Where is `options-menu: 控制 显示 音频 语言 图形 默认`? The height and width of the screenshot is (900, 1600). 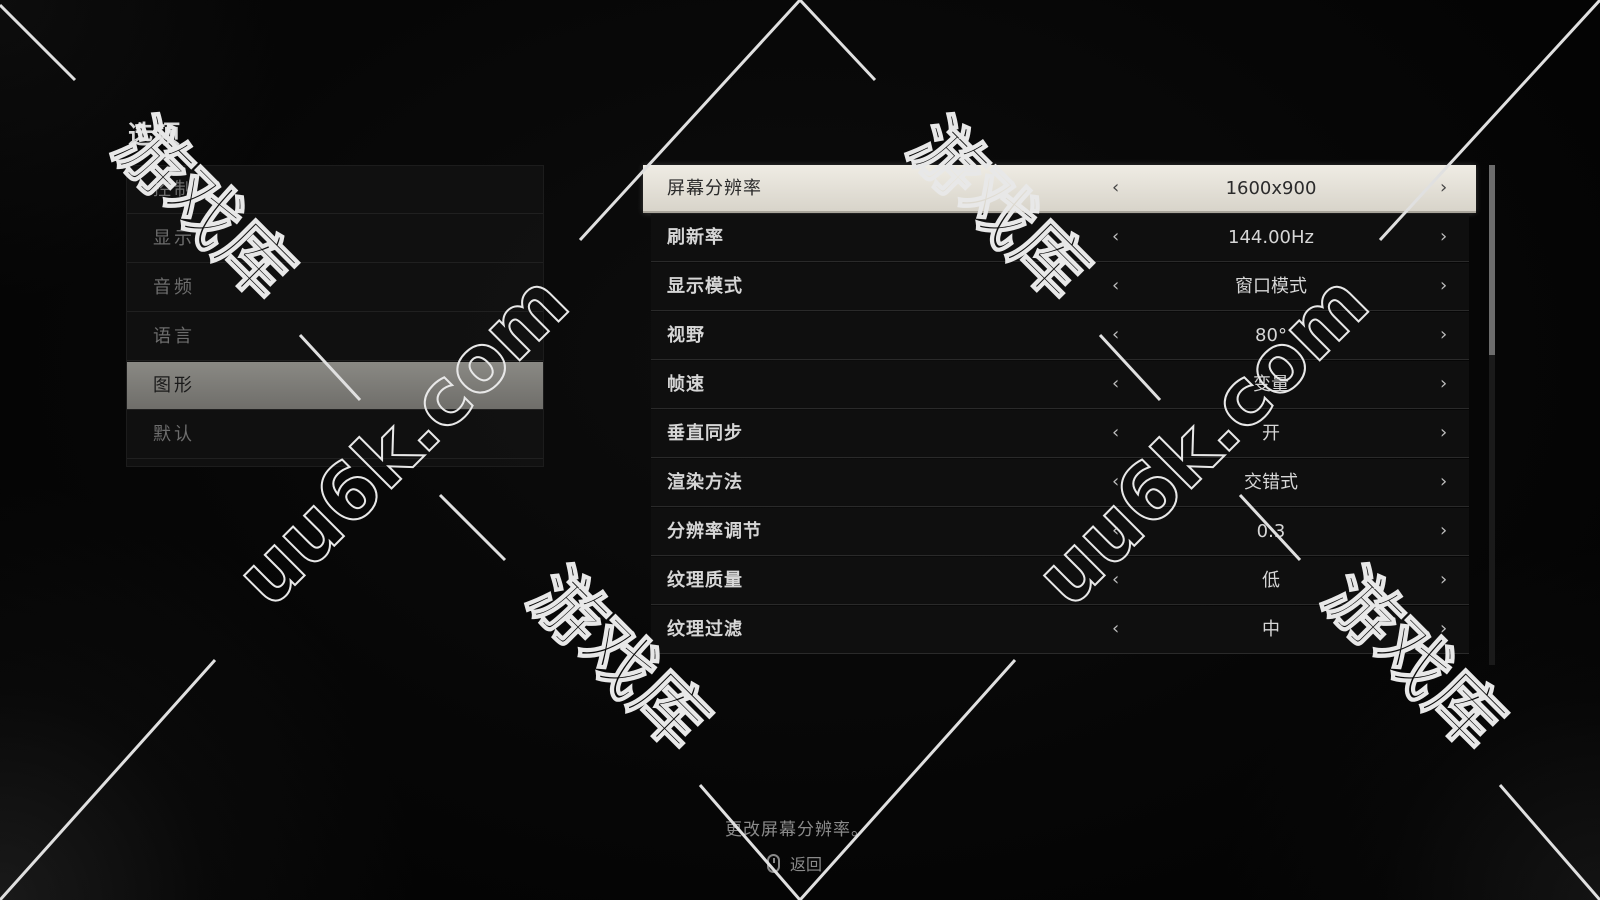
options-menu: 控制 显示 音频 语言 图形 默认 is located at coordinates (335, 316).